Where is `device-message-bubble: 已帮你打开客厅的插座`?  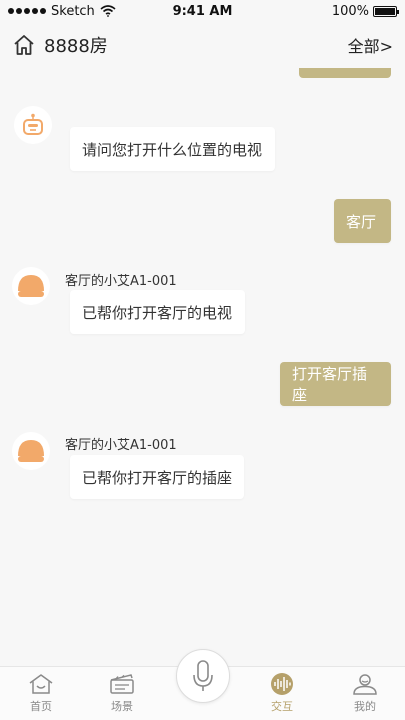 device-message-bubble: 已帮你打开客厅的插座 is located at coordinates (157, 477).